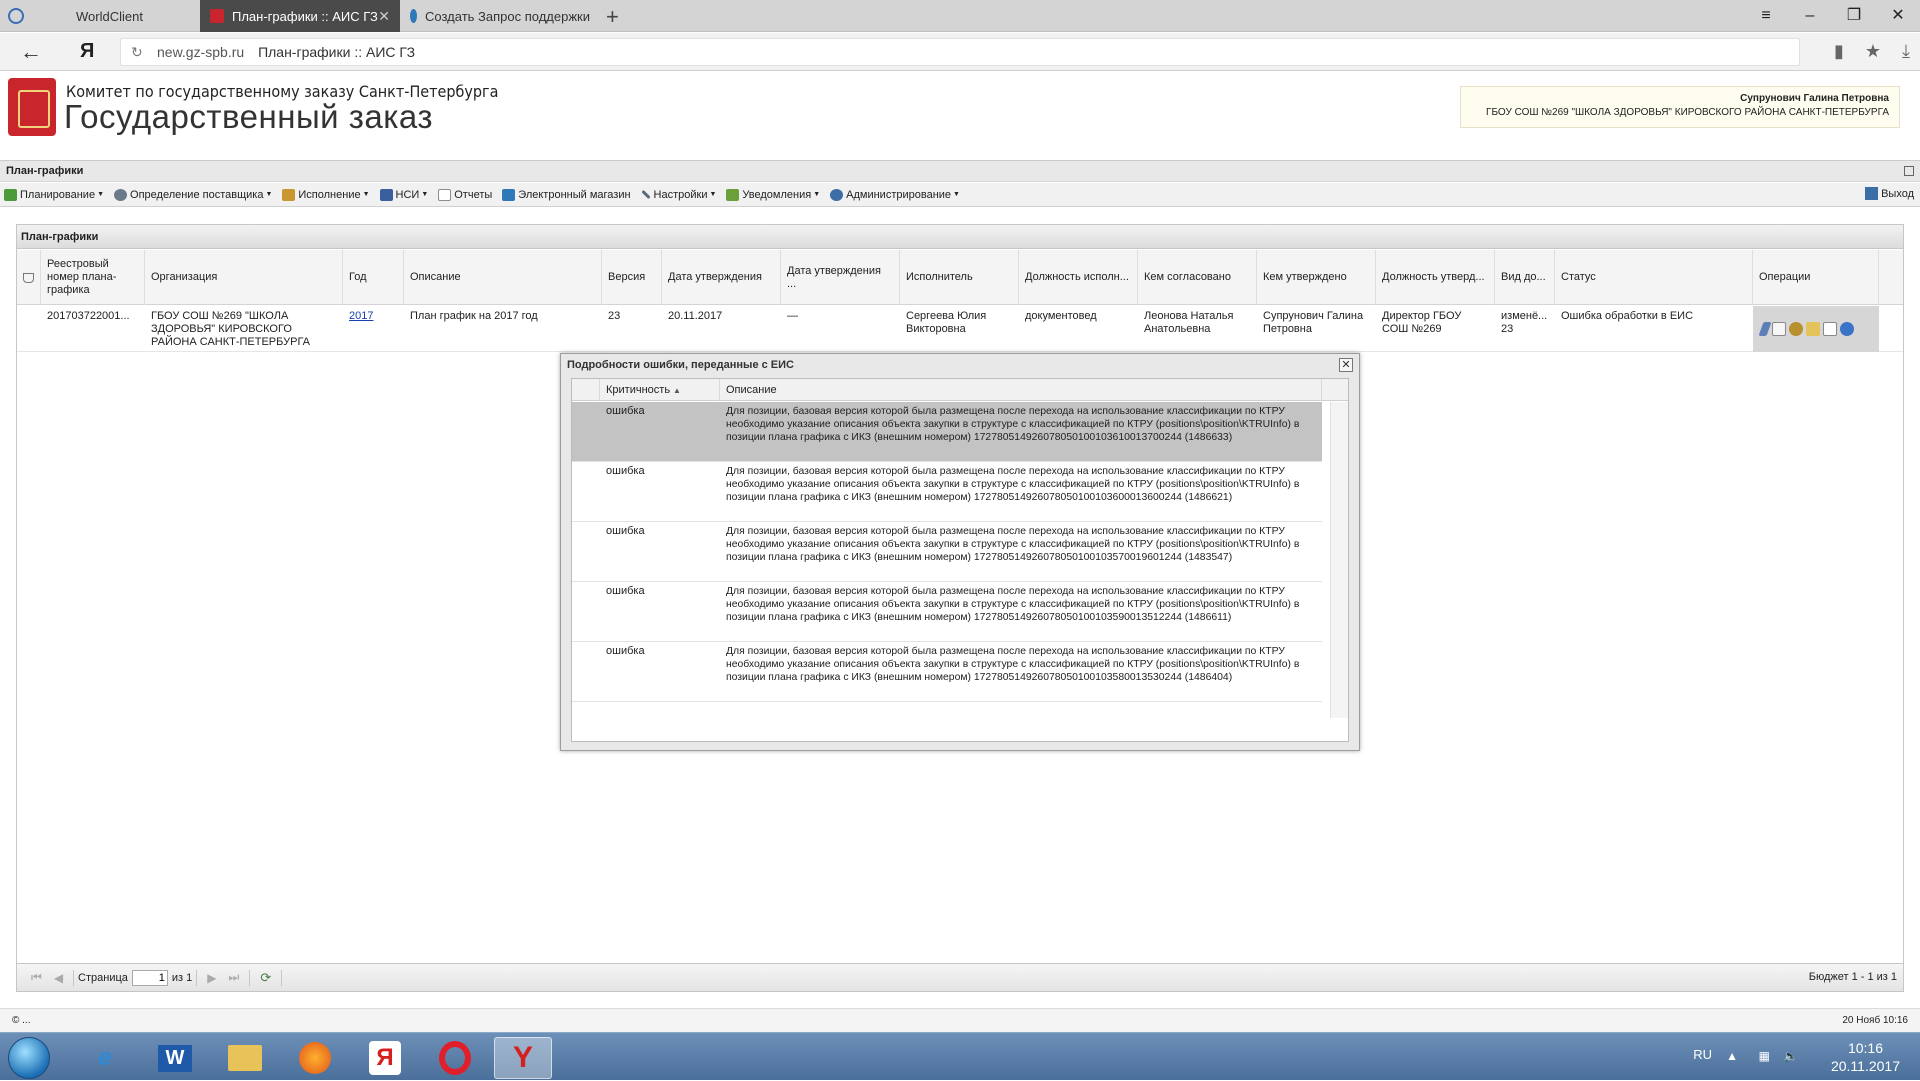 The width and height of the screenshot is (1920, 1081). I want to click on network-icon: ▦, so click(1764, 1056).